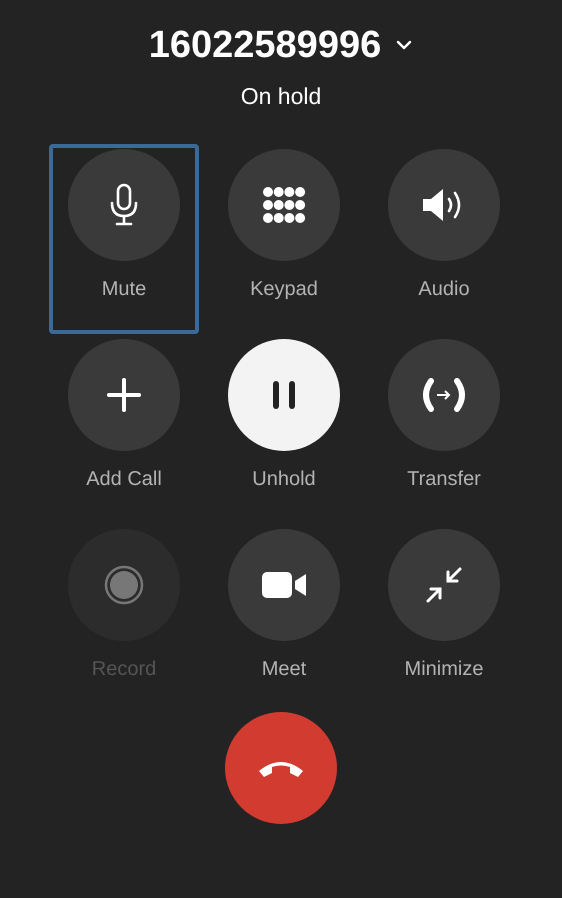 This screenshot has height=898, width=562. I want to click on minimize-button: Minimize, so click(444, 619).